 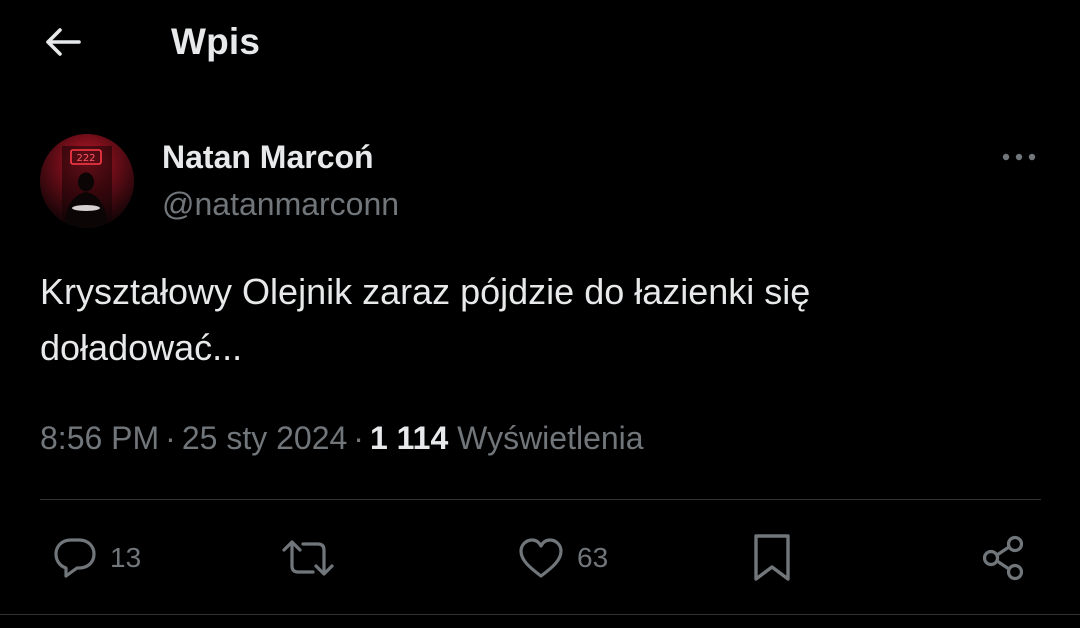 I want to click on like-button: 63, so click(x=562, y=558).